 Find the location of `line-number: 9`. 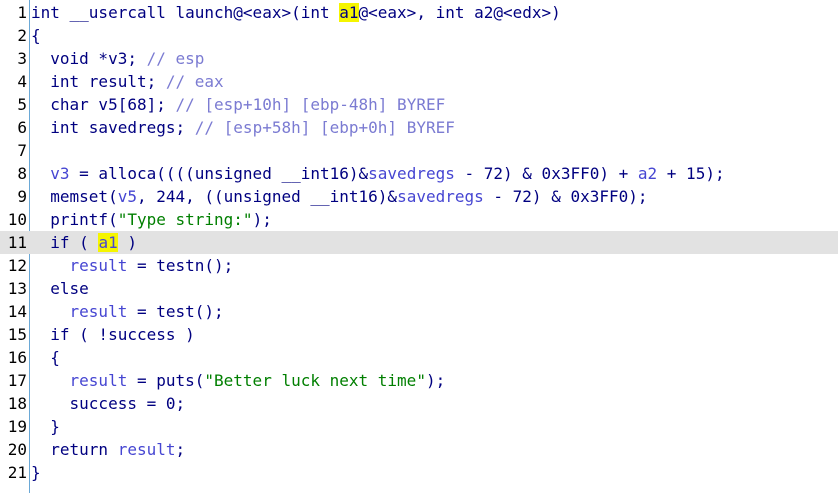

line-number: 9 is located at coordinates (22, 196).